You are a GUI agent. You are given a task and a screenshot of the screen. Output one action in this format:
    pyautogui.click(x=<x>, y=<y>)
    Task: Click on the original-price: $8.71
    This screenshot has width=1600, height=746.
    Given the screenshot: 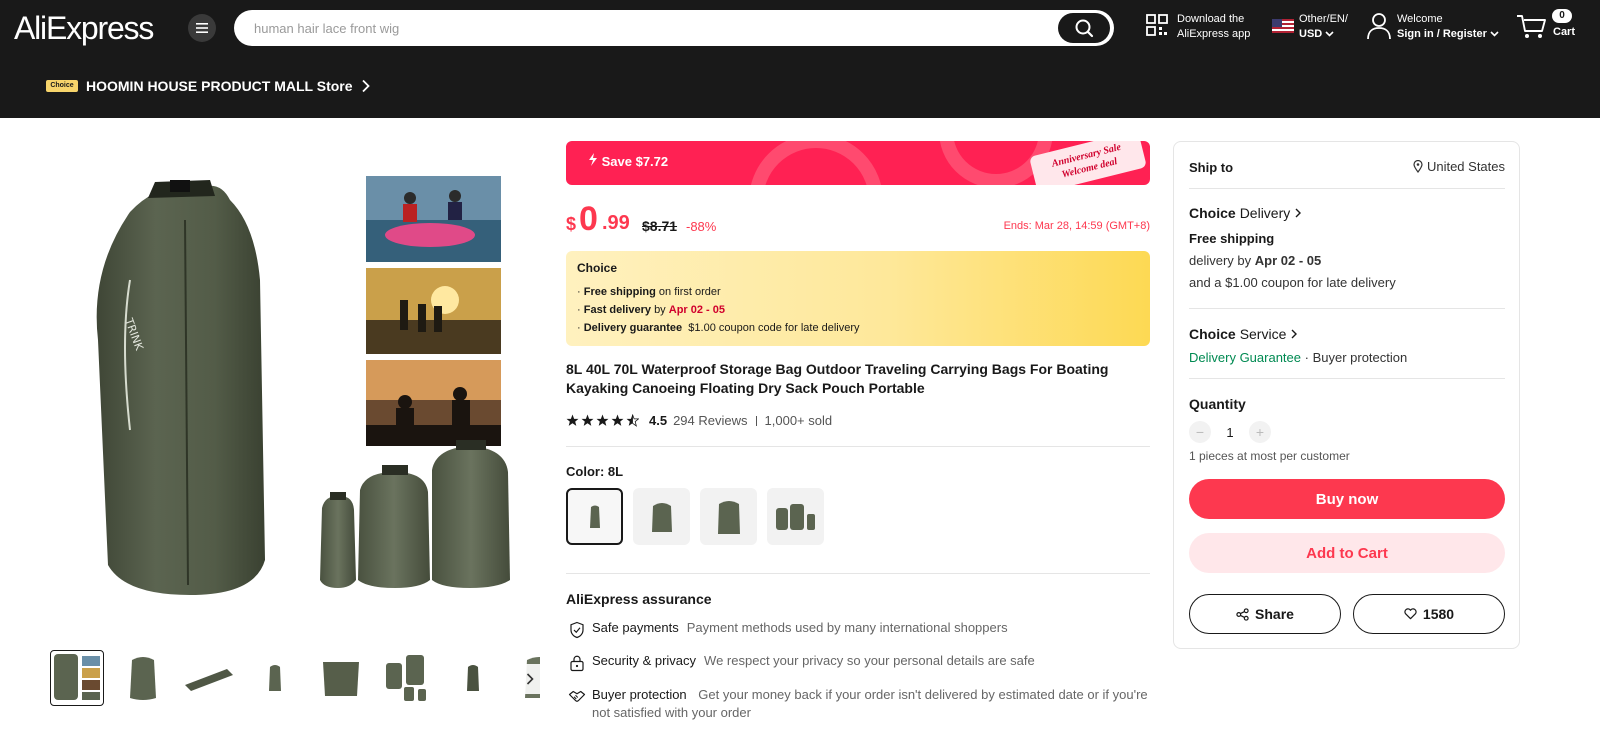 What is the action you would take?
    pyautogui.click(x=660, y=226)
    